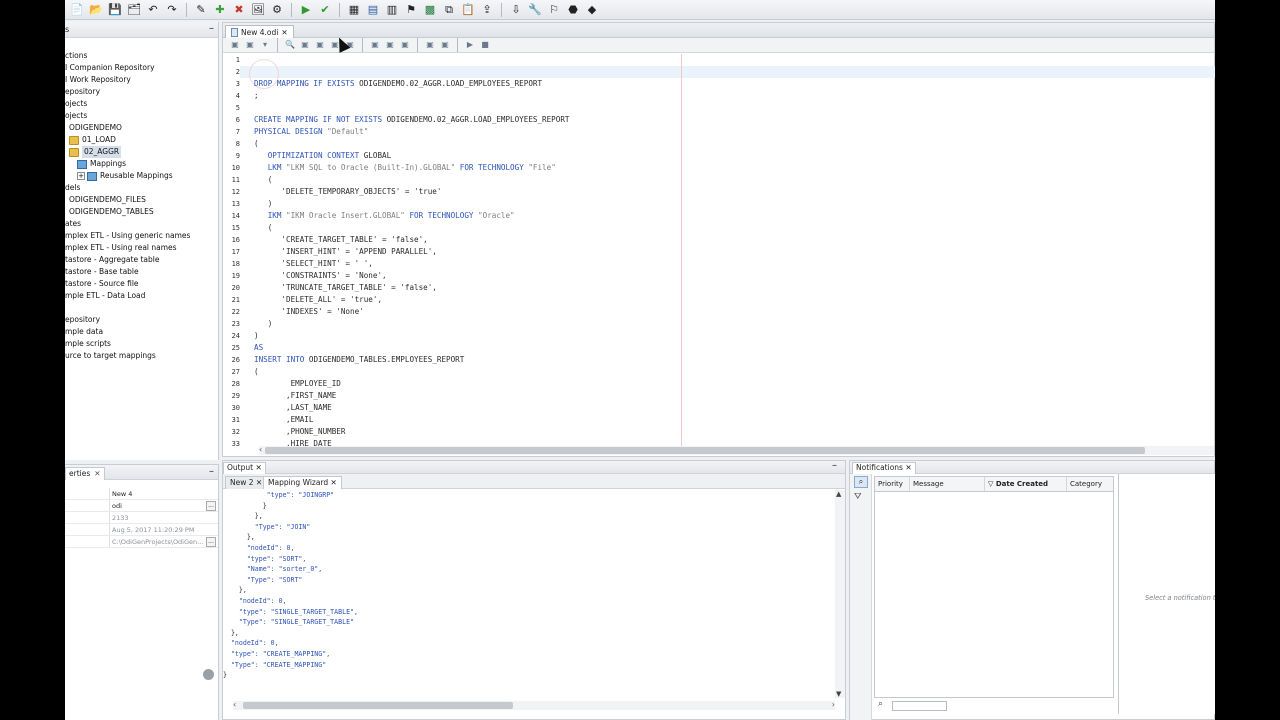  I want to click on debug-icon: ⚑, so click(411, 10).